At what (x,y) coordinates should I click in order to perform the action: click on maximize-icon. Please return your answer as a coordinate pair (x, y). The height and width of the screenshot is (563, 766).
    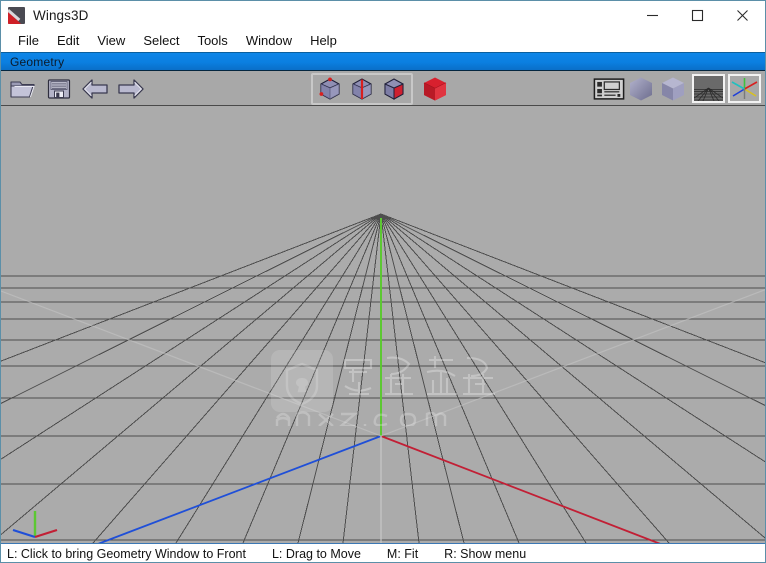
    Looking at the image, I should click on (697, 15).